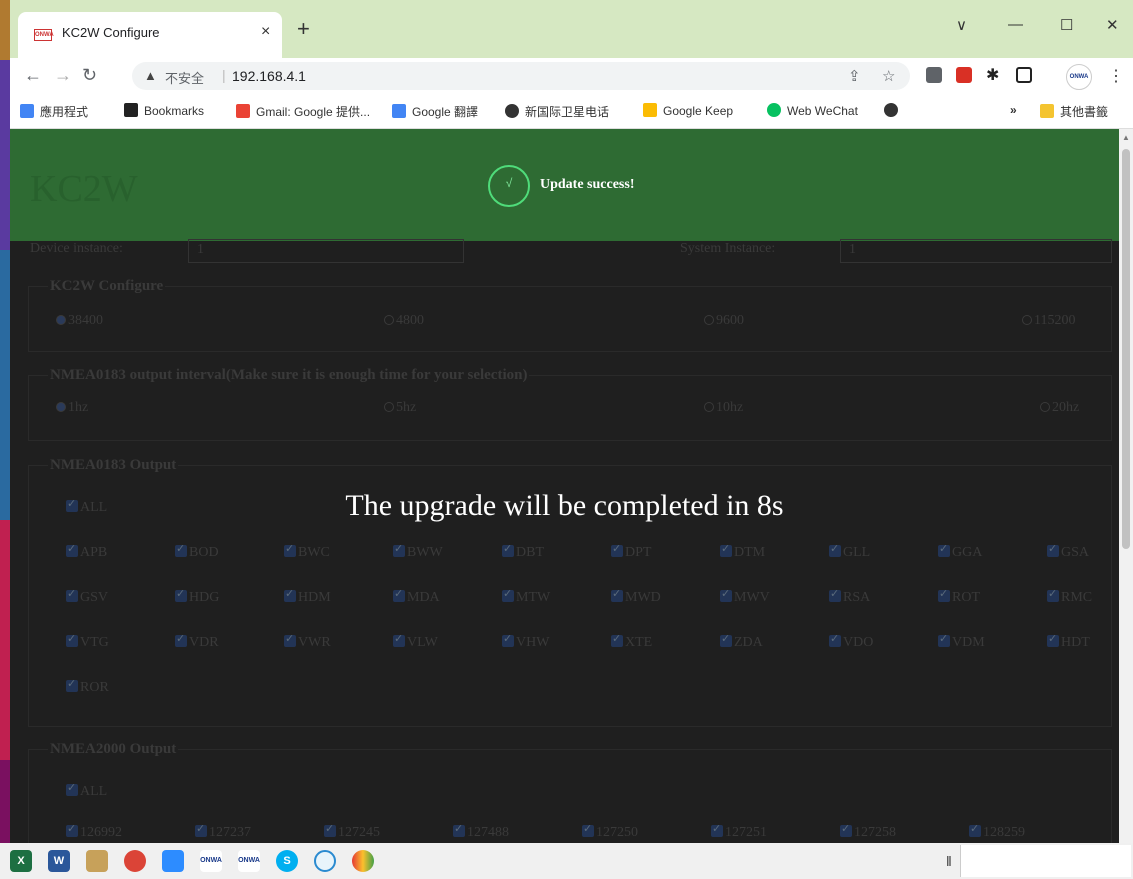 Image resolution: width=1133 pixels, height=879 pixels. I want to click on nmea0183-checkbox-vtg: VTG, so click(87, 641).